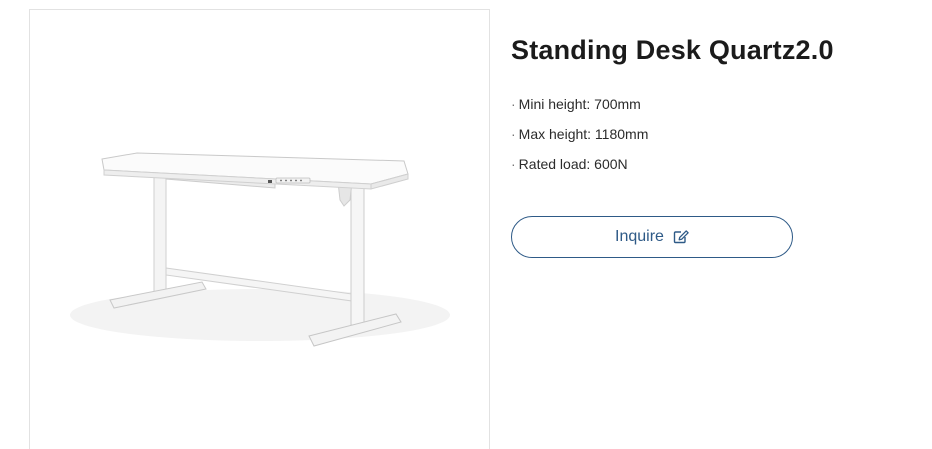 The width and height of the screenshot is (932, 449). What do you see at coordinates (573, 164) in the screenshot?
I see `spec-text: Rated load: 600N` at bounding box center [573, 164].